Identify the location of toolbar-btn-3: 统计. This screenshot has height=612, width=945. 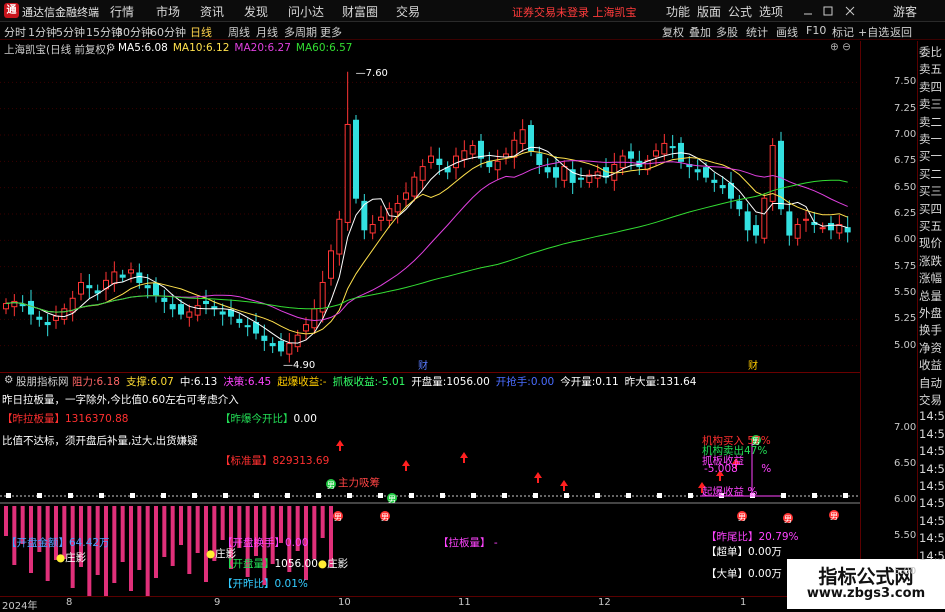
(757, 32).